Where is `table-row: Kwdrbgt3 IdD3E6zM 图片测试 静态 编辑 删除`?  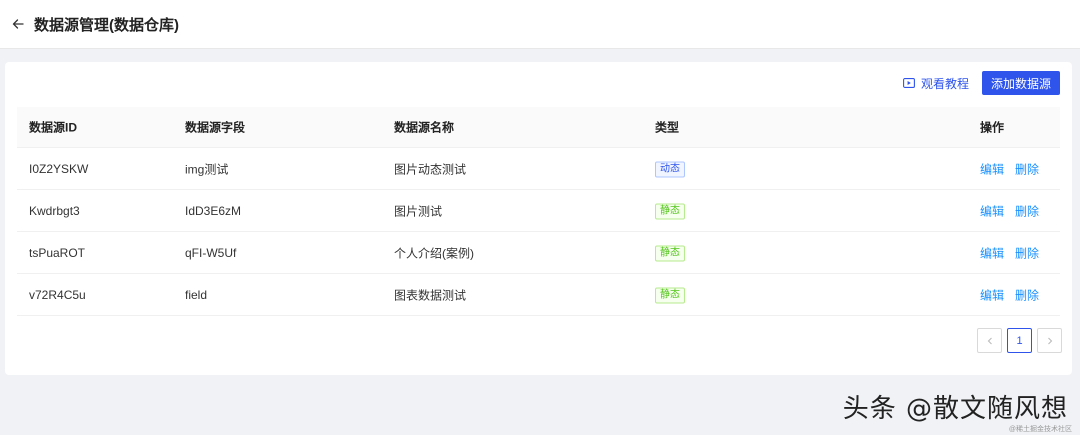 table-row: Kwdrbgt3 IdD3E6zM 图片测试 静态 编辑 删除 is located at coordinates (538, 211).